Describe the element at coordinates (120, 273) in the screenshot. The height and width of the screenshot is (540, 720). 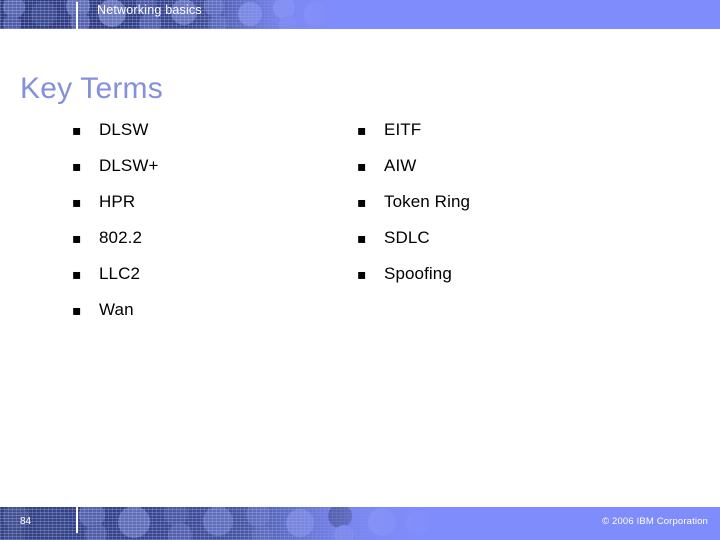
I see `list-item-label: LLC2` at that location.